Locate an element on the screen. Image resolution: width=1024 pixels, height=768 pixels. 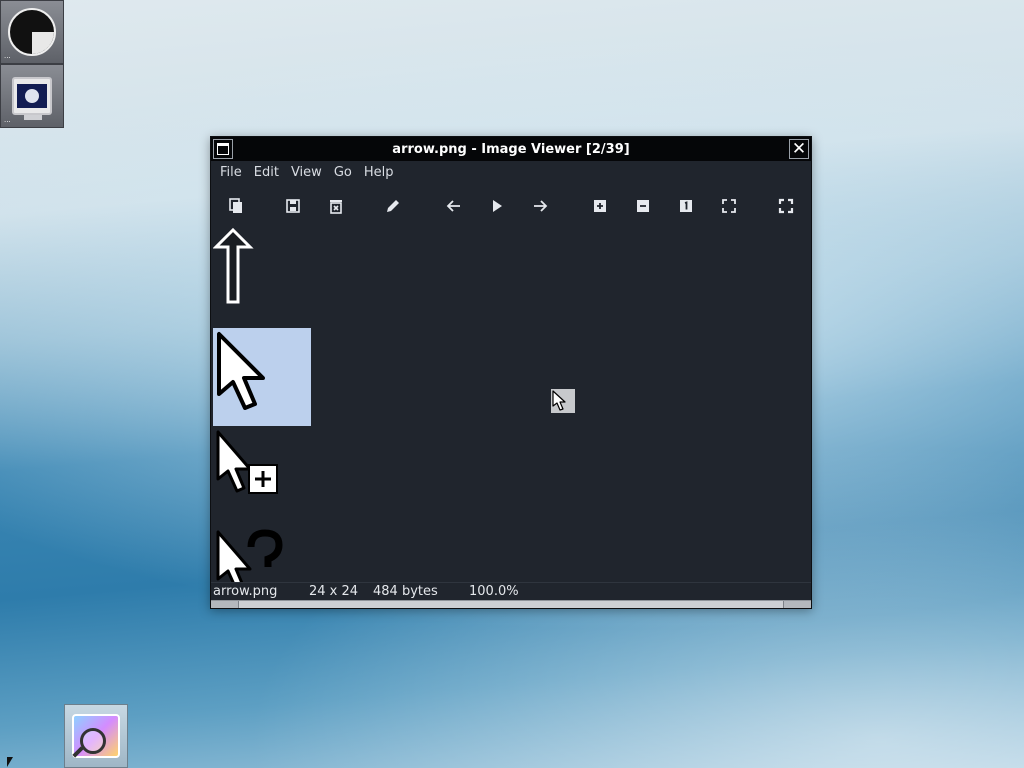
logo-icon is located at coordinates (32, 32).